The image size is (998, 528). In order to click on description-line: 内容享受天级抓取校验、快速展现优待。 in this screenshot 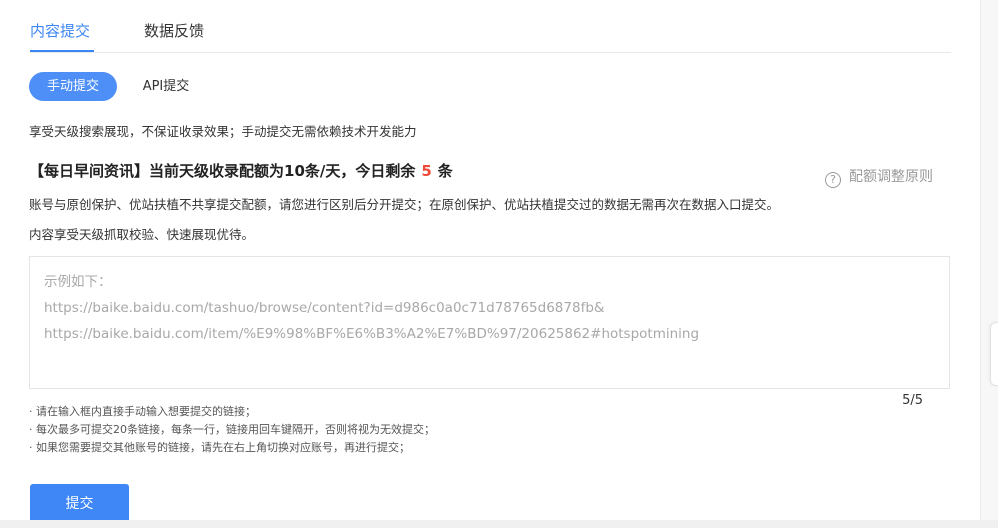, I will do `click(142, 234)`.